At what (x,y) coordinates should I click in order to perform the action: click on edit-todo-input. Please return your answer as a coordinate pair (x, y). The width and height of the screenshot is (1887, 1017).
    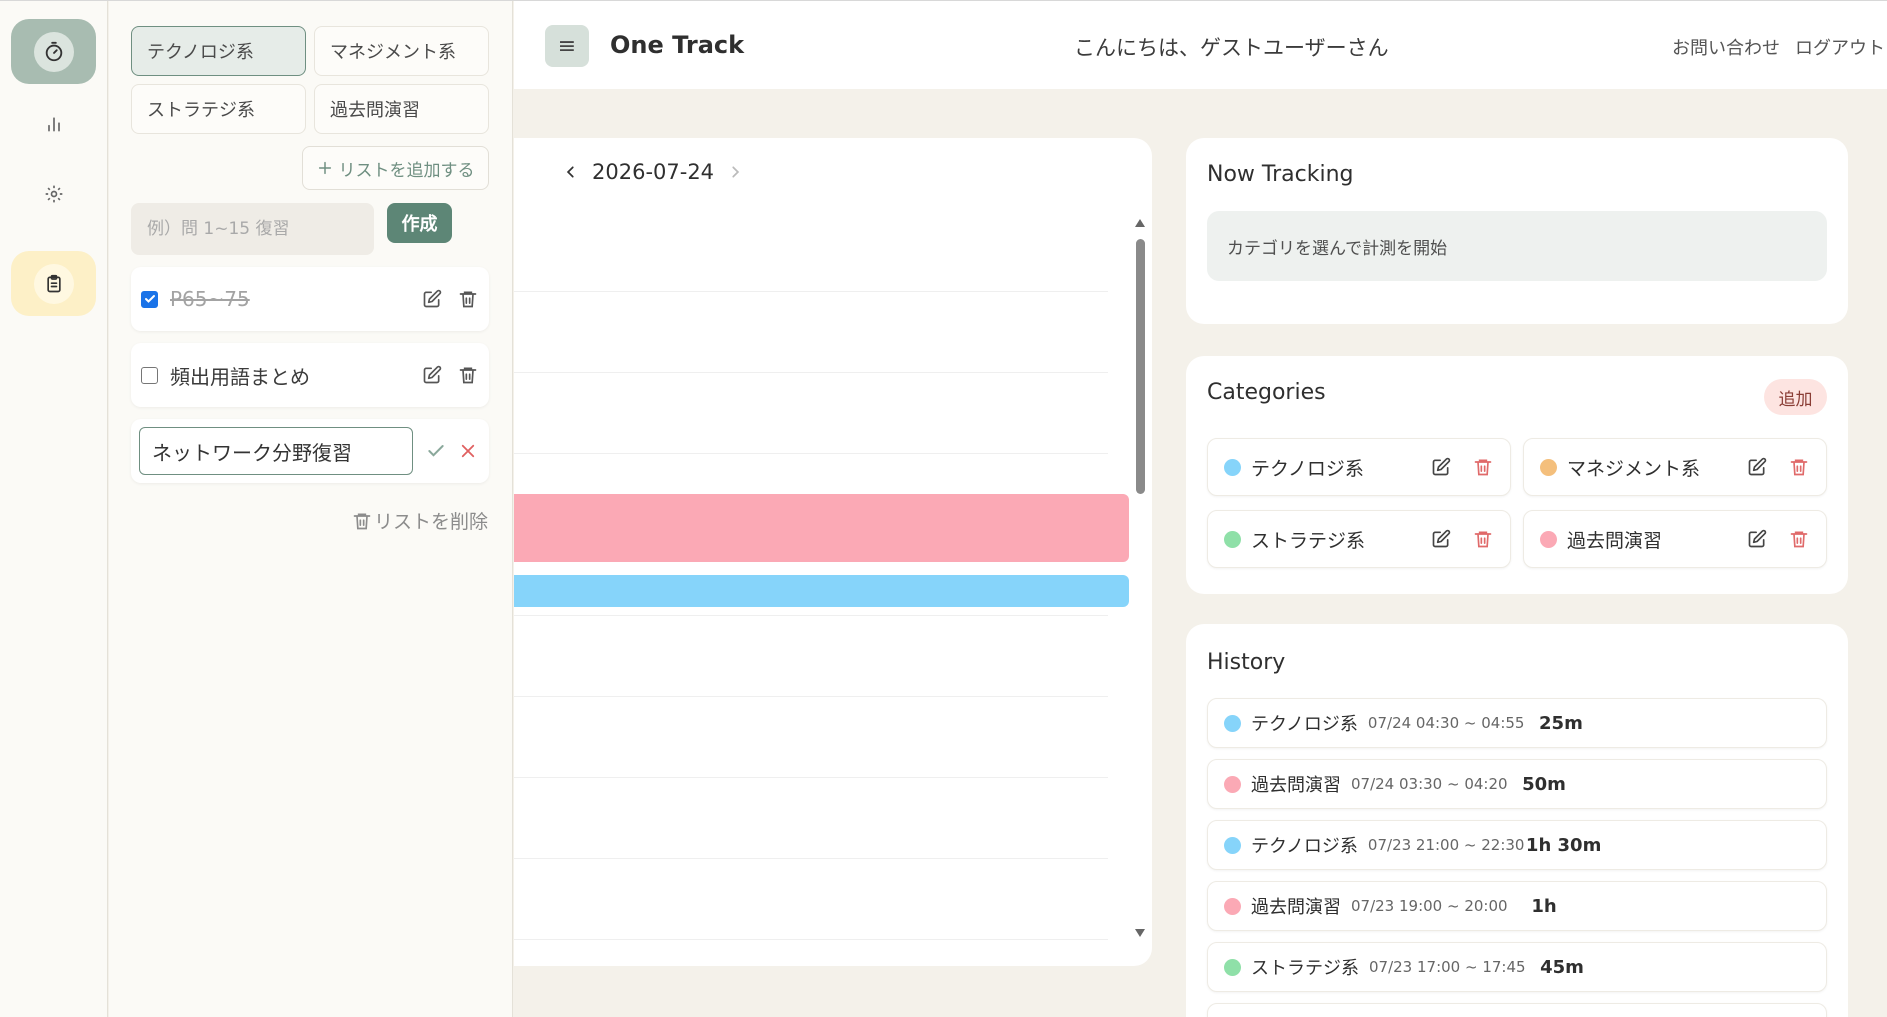
    Looking at the image, I should click on (276, 451).